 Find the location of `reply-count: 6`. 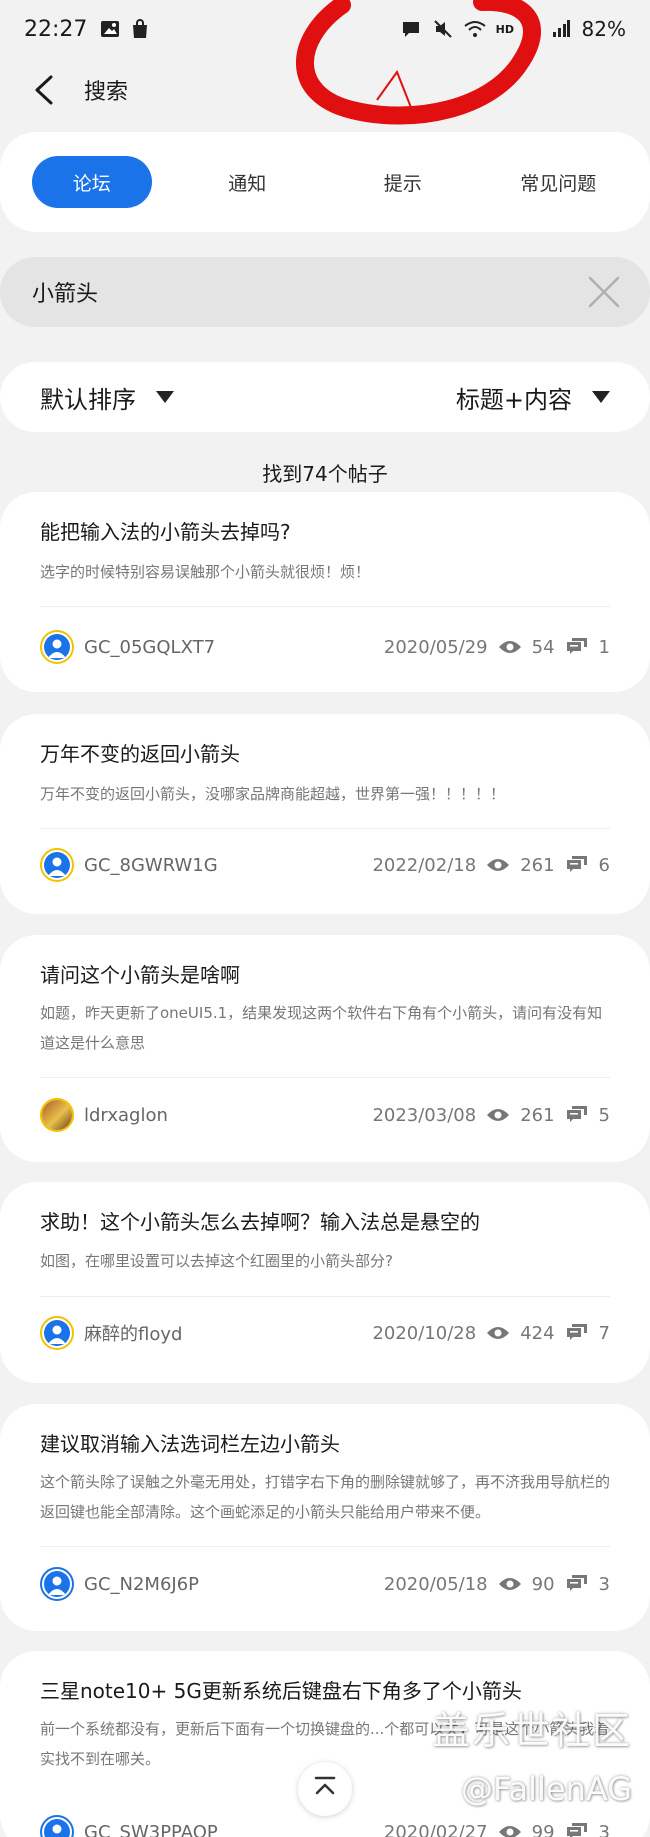

reply-count: 6 is located at coordinates (604, 865).